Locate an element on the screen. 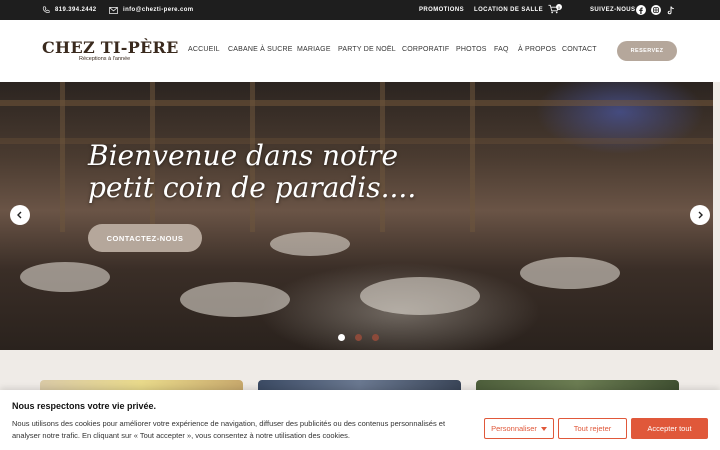  slider-next-button is located at coordinates (700, 215).